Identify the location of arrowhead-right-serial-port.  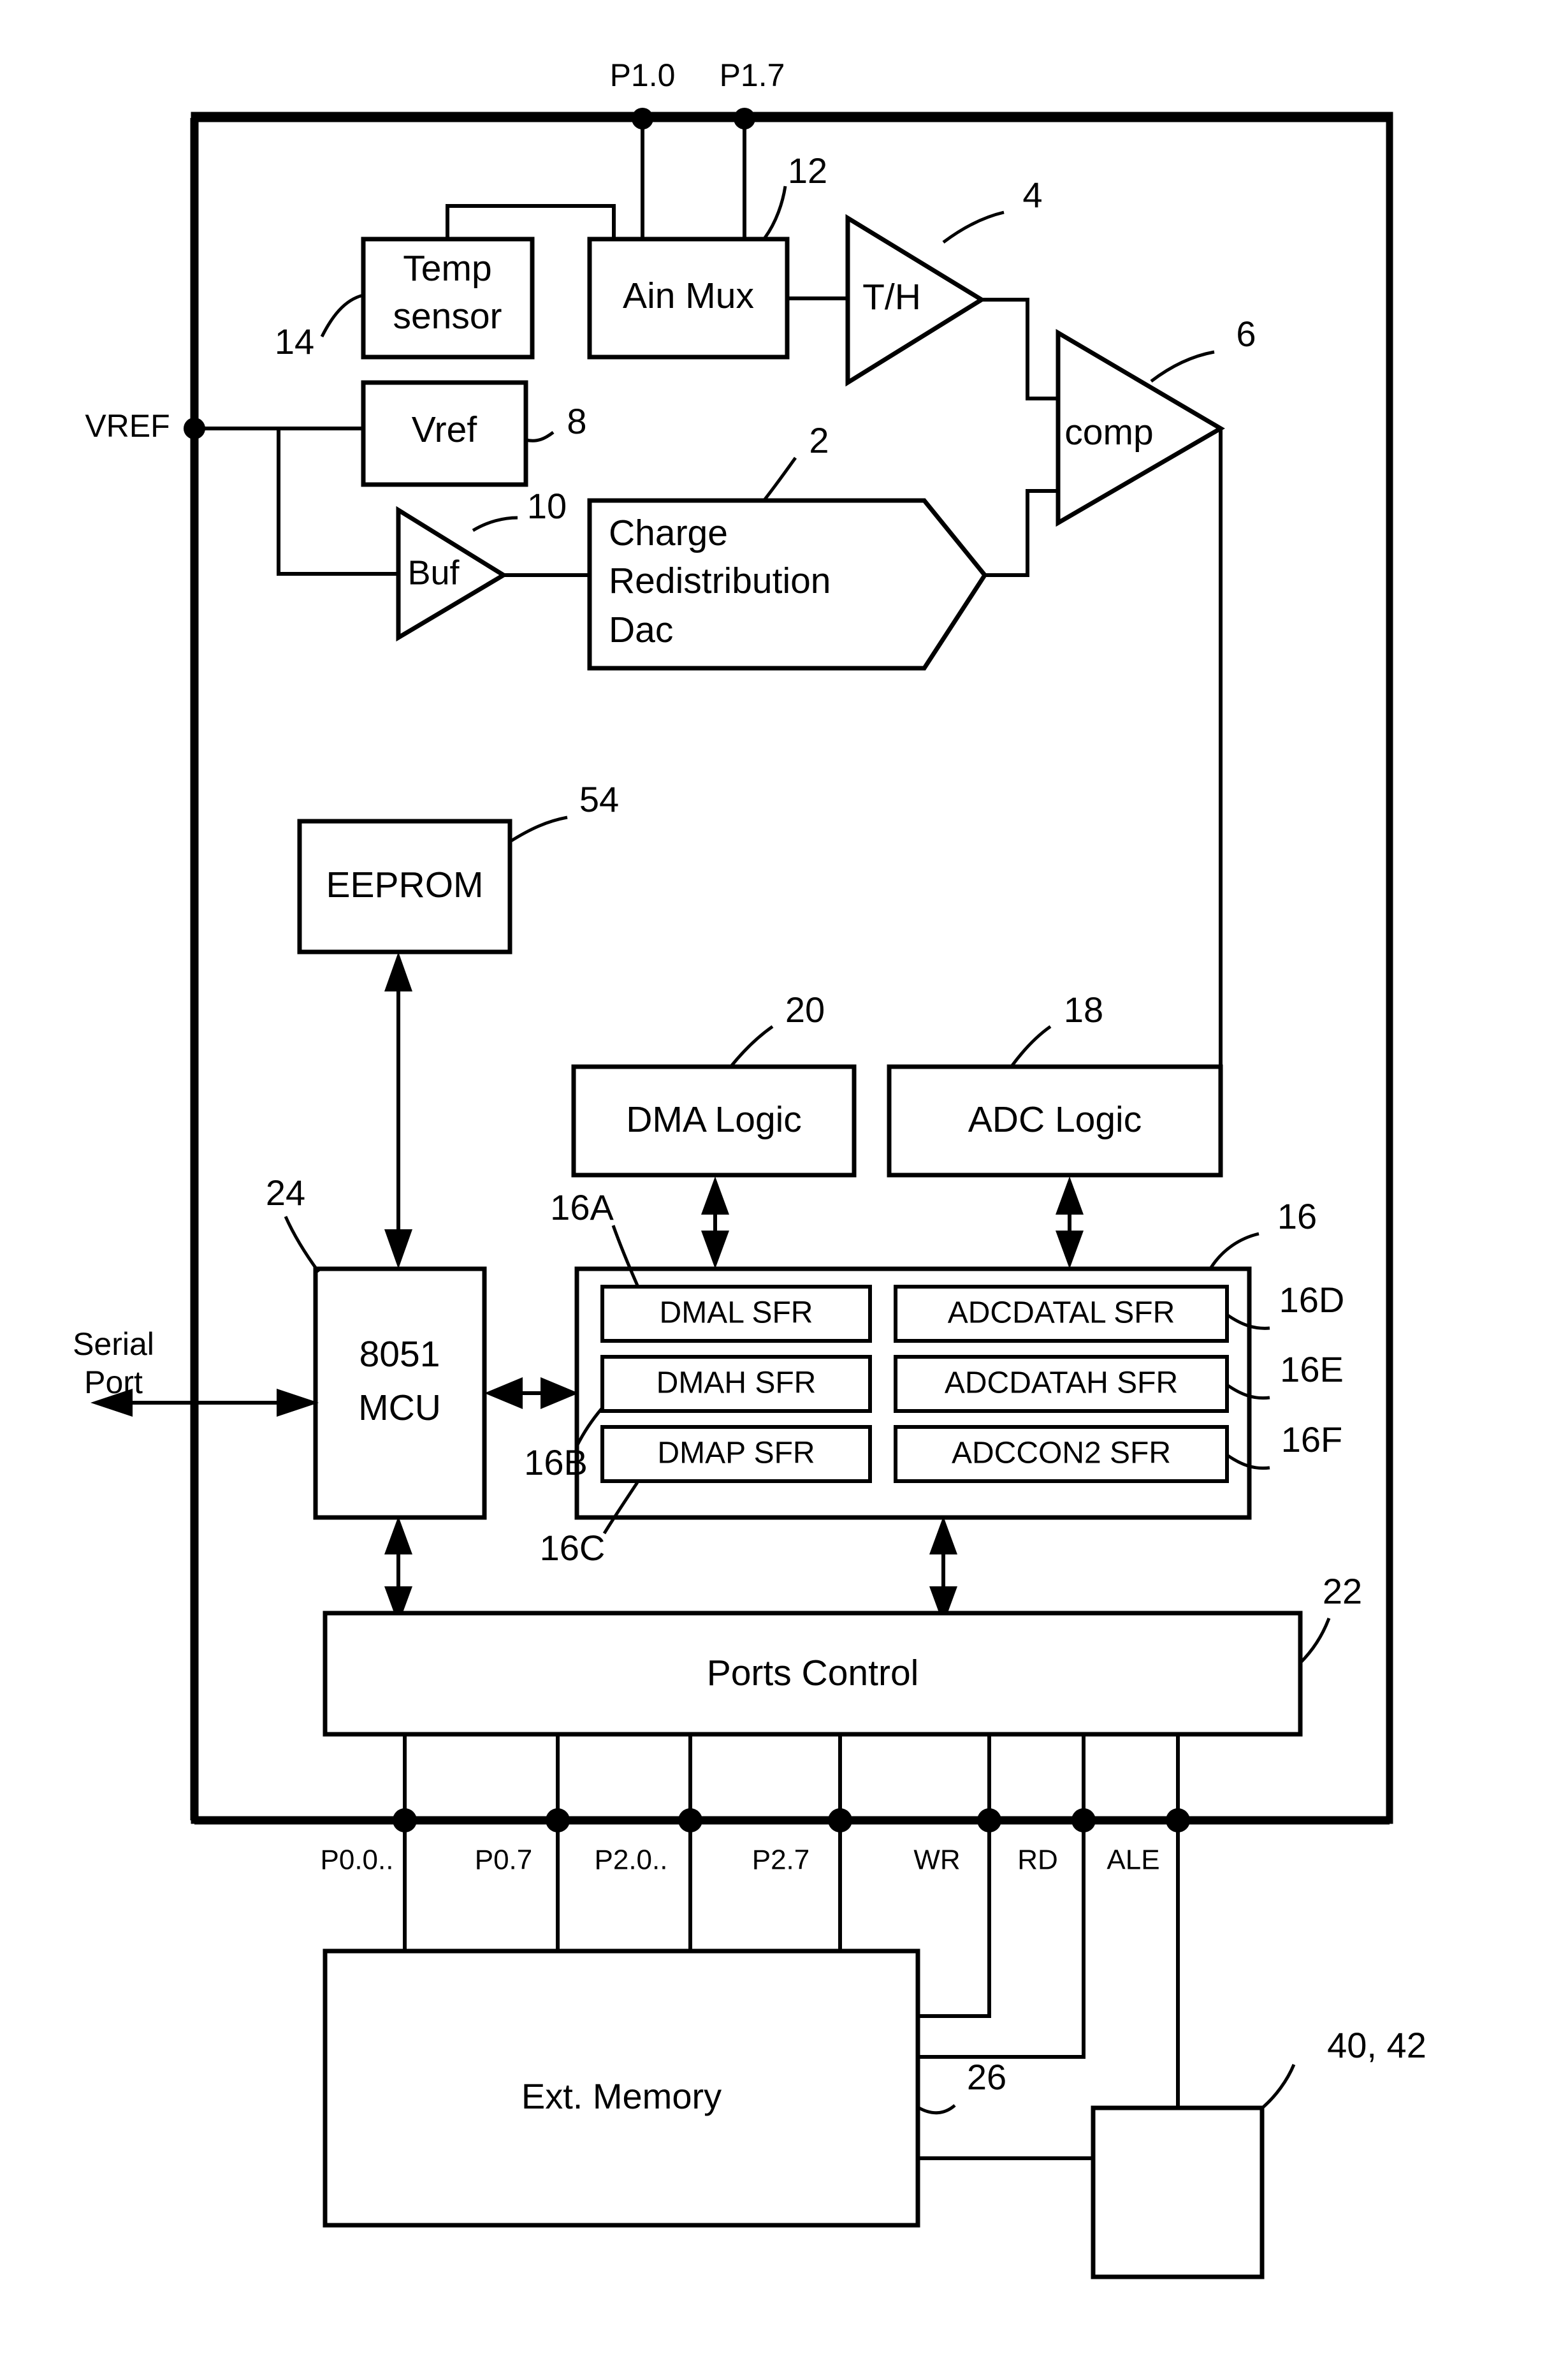
(298, 1403).